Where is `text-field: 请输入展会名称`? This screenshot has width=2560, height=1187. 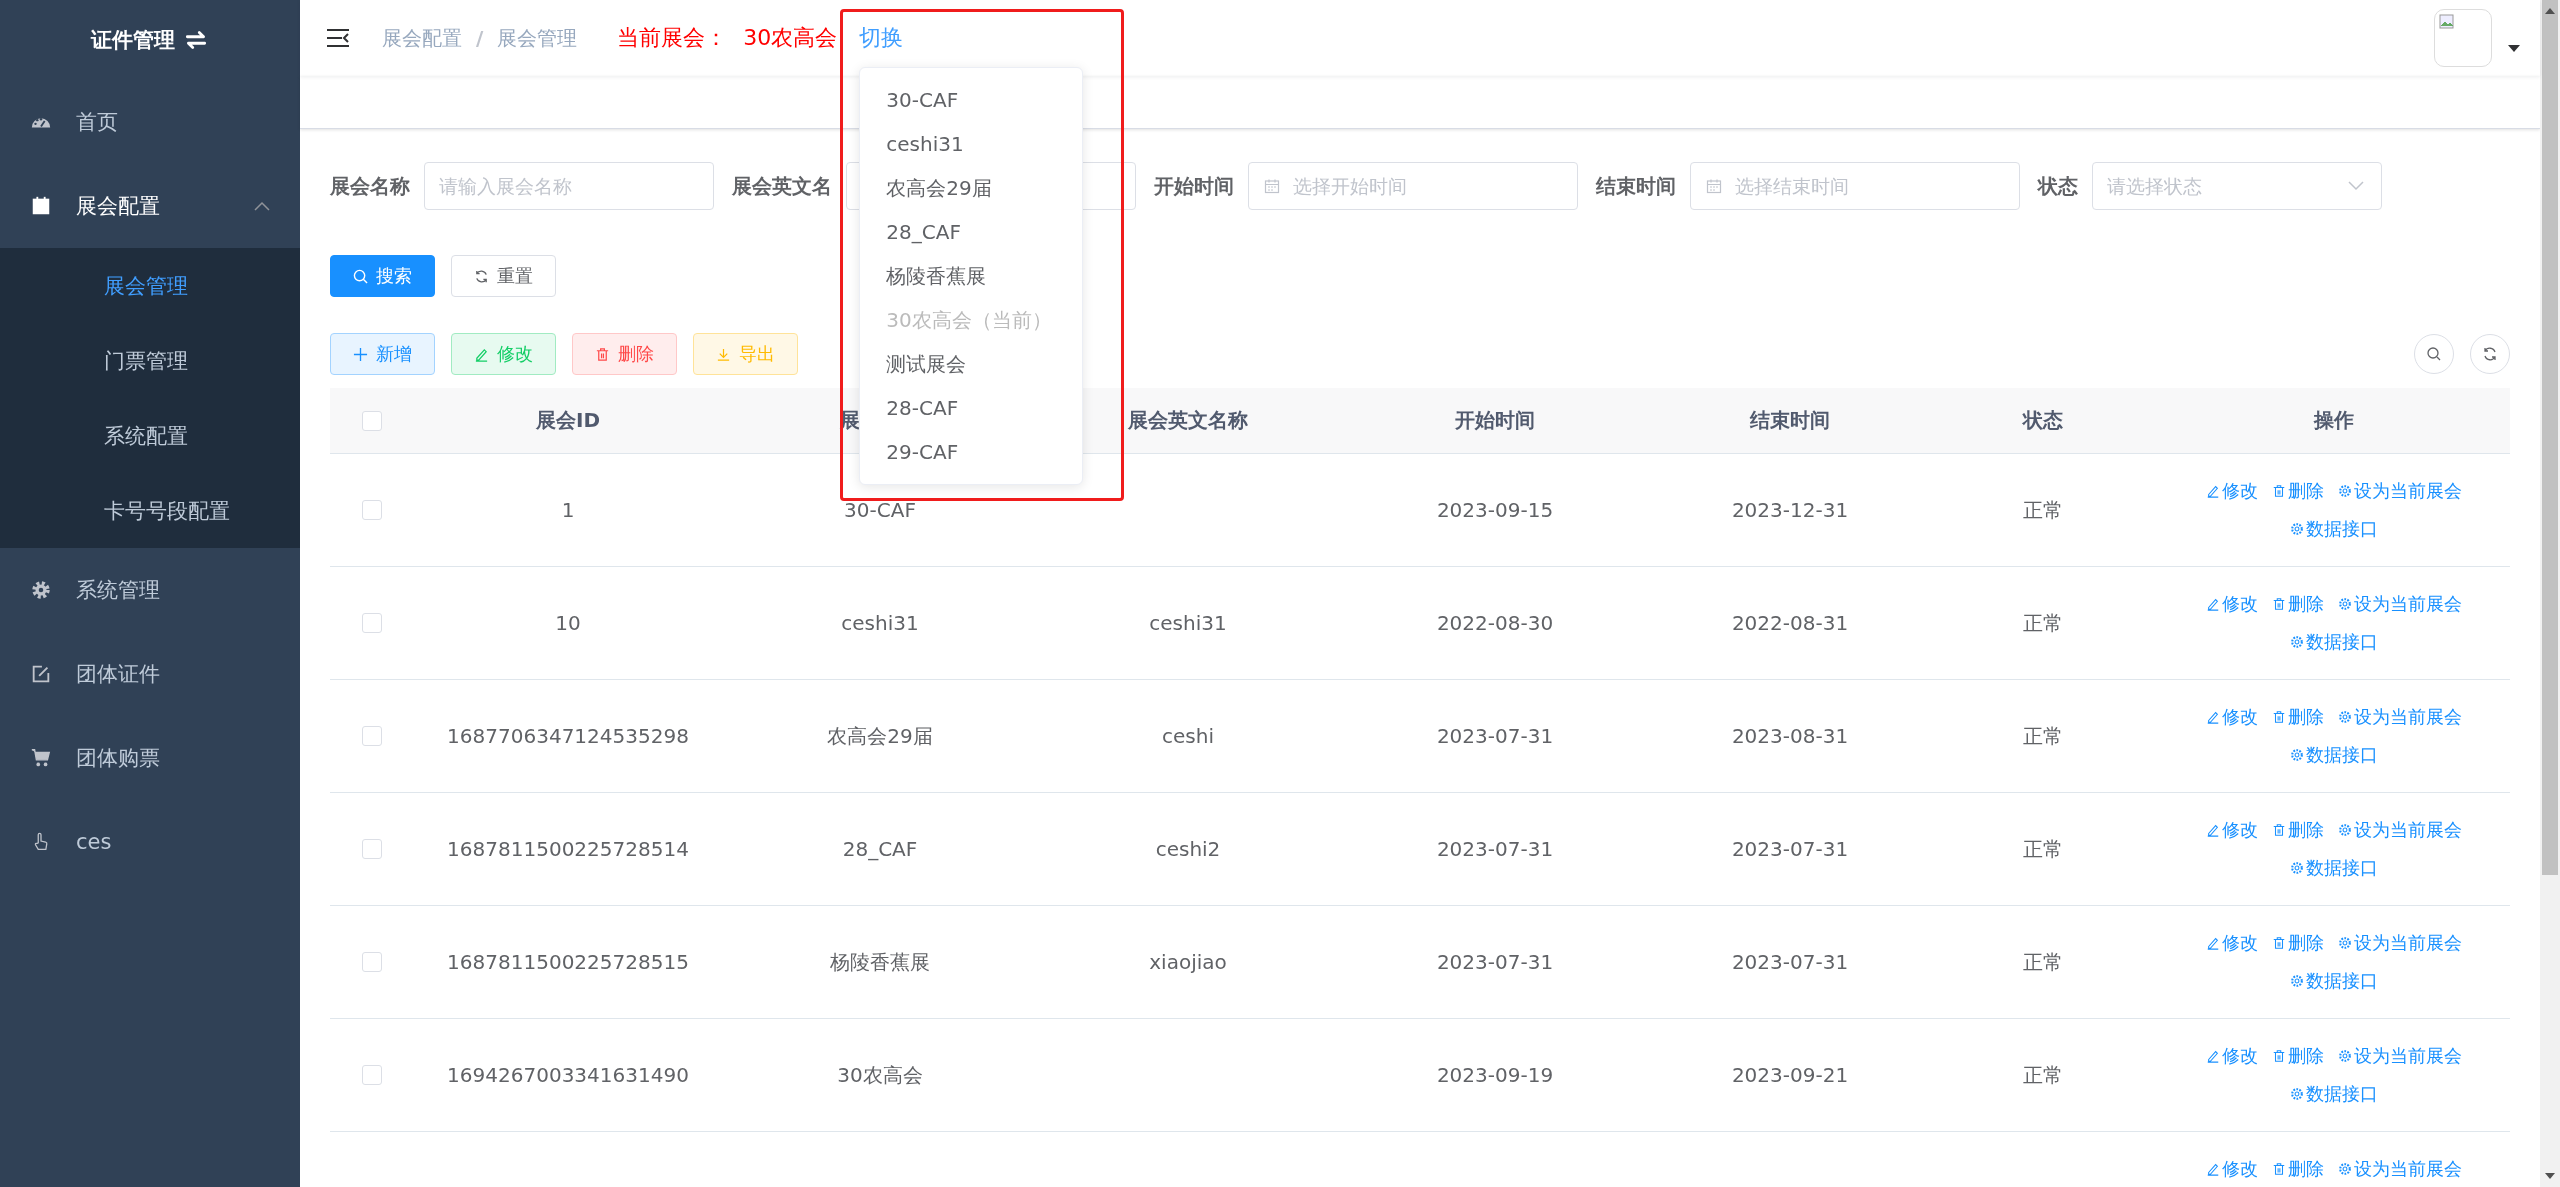
text-field: 请输入展会名称 is located at coordinates (569, 186).